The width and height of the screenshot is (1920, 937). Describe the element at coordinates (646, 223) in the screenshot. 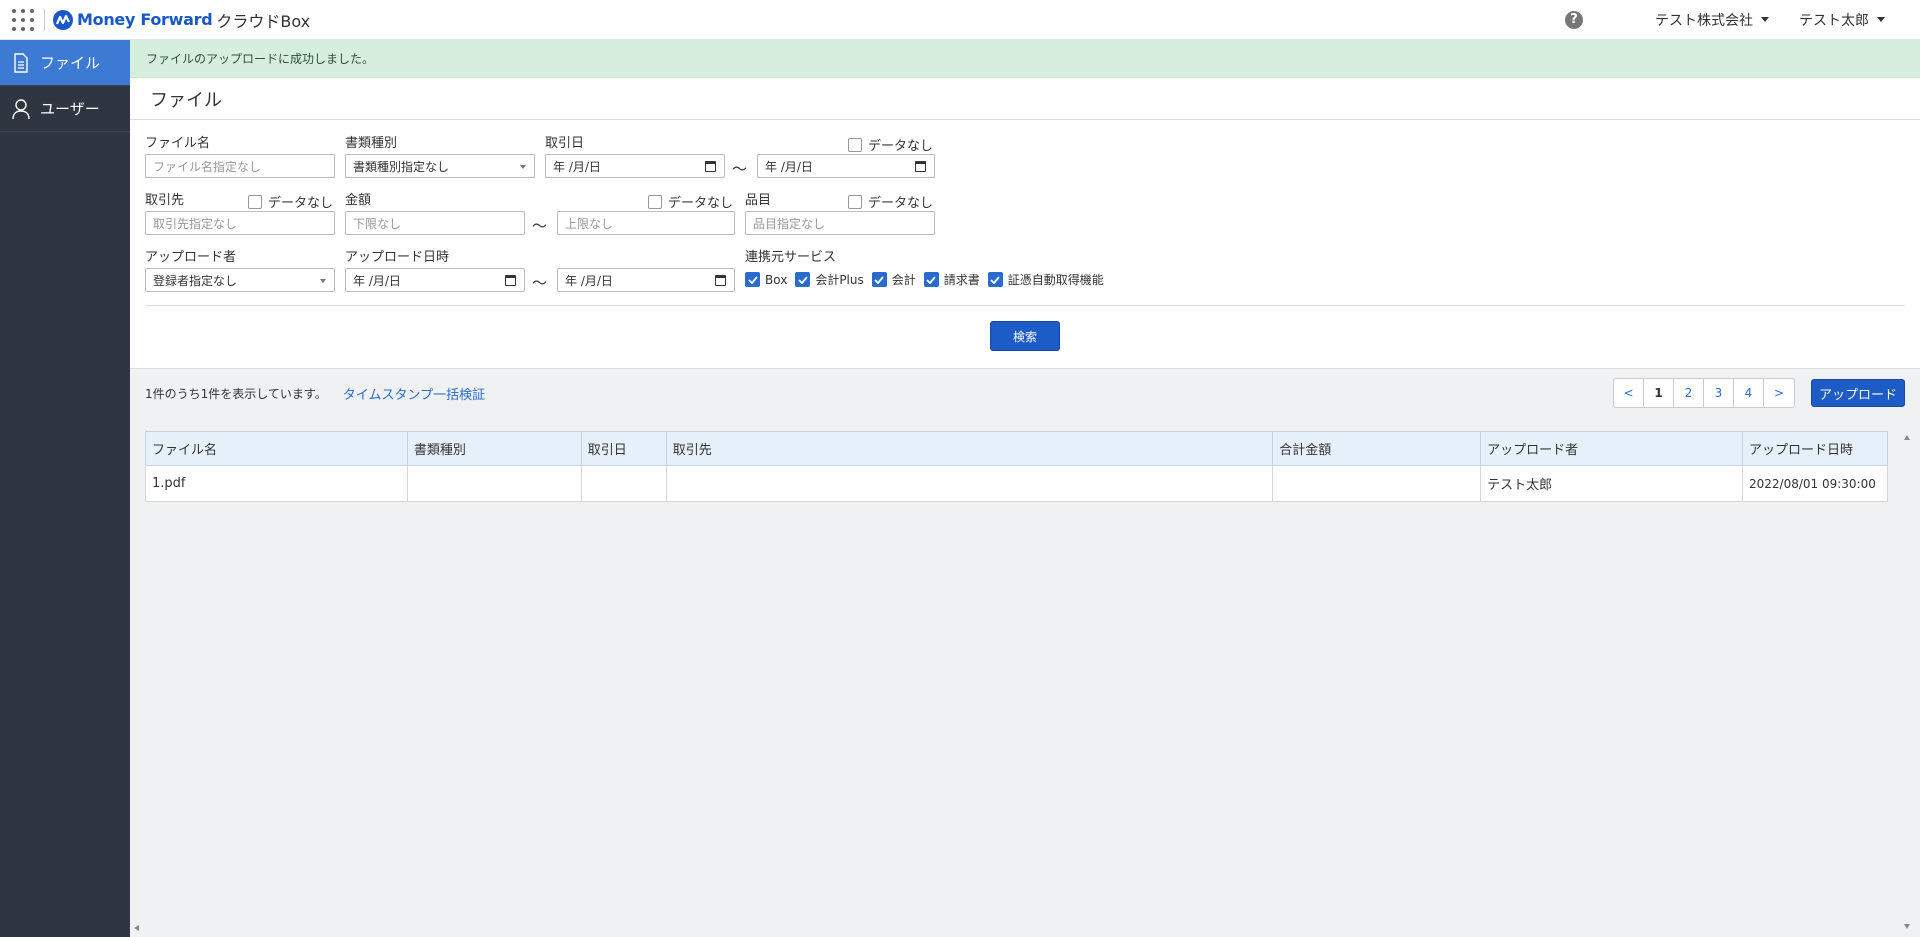

I see `amount-max-input: 上限なし` at that location.